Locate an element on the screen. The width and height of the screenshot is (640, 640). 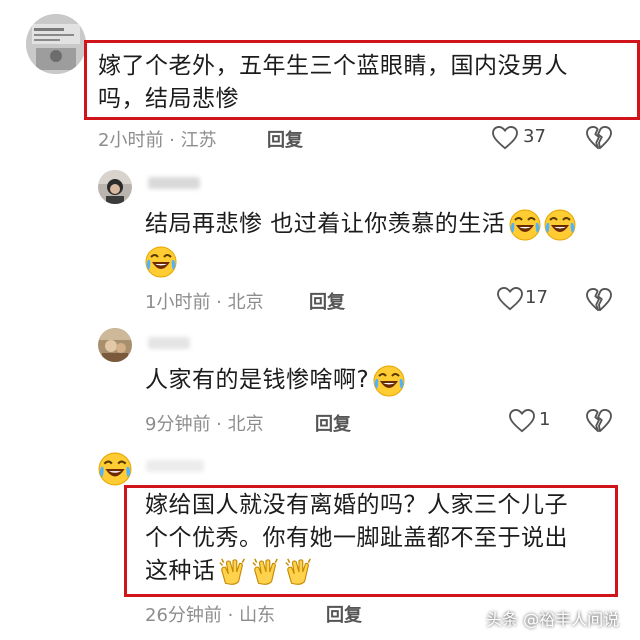
comment-line-text: 这种话 is located at coordinates (180, 571).